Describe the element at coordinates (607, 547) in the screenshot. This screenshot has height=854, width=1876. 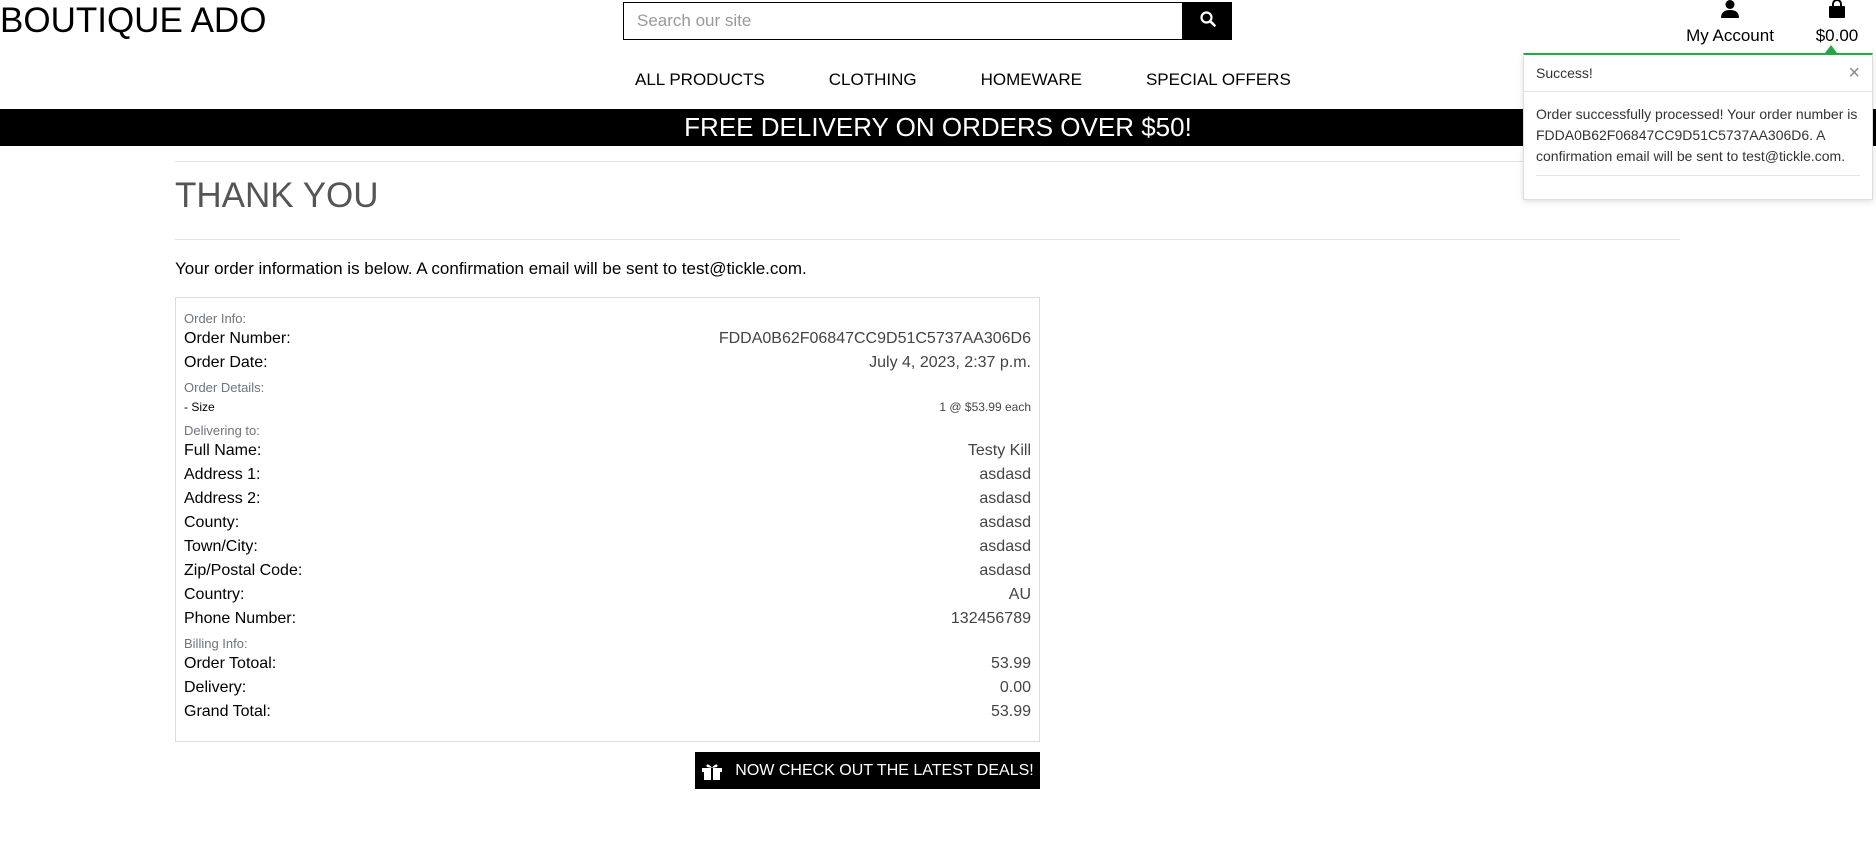
I see `delivery-row-town-city: Town/City: asdasd` at that location.